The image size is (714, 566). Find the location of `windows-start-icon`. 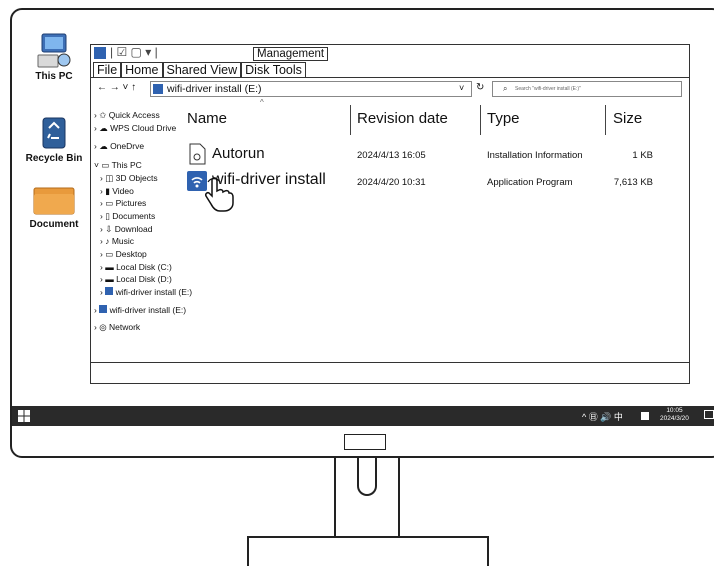

windows-start-icon is located at coordinates (24, 416).